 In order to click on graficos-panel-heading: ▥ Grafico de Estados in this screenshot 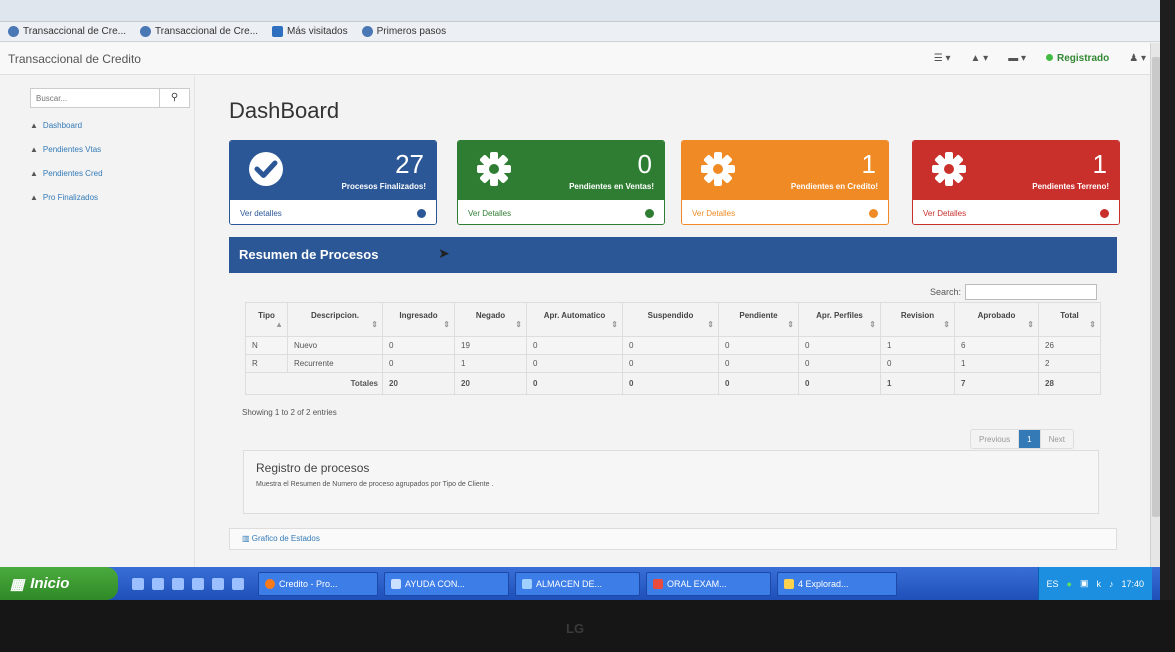, I will do `click(673, 539)`.